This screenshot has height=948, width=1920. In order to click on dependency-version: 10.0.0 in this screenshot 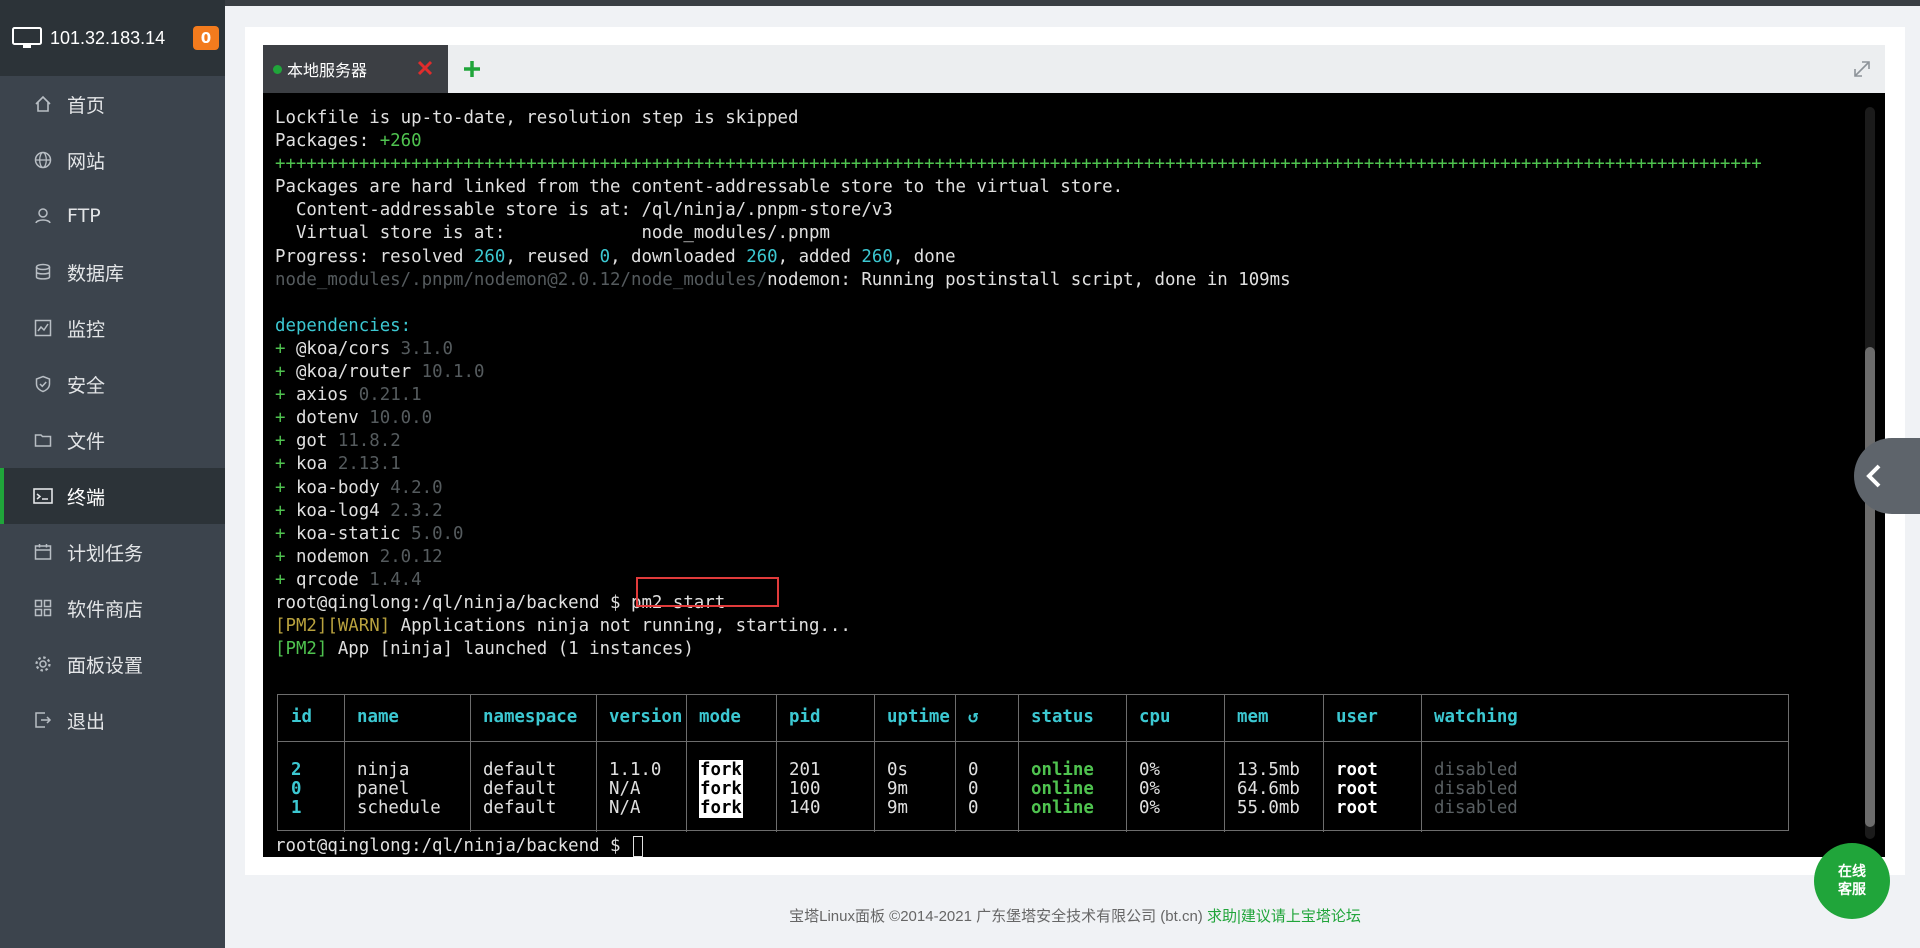, I will do `click(401, 418)`.